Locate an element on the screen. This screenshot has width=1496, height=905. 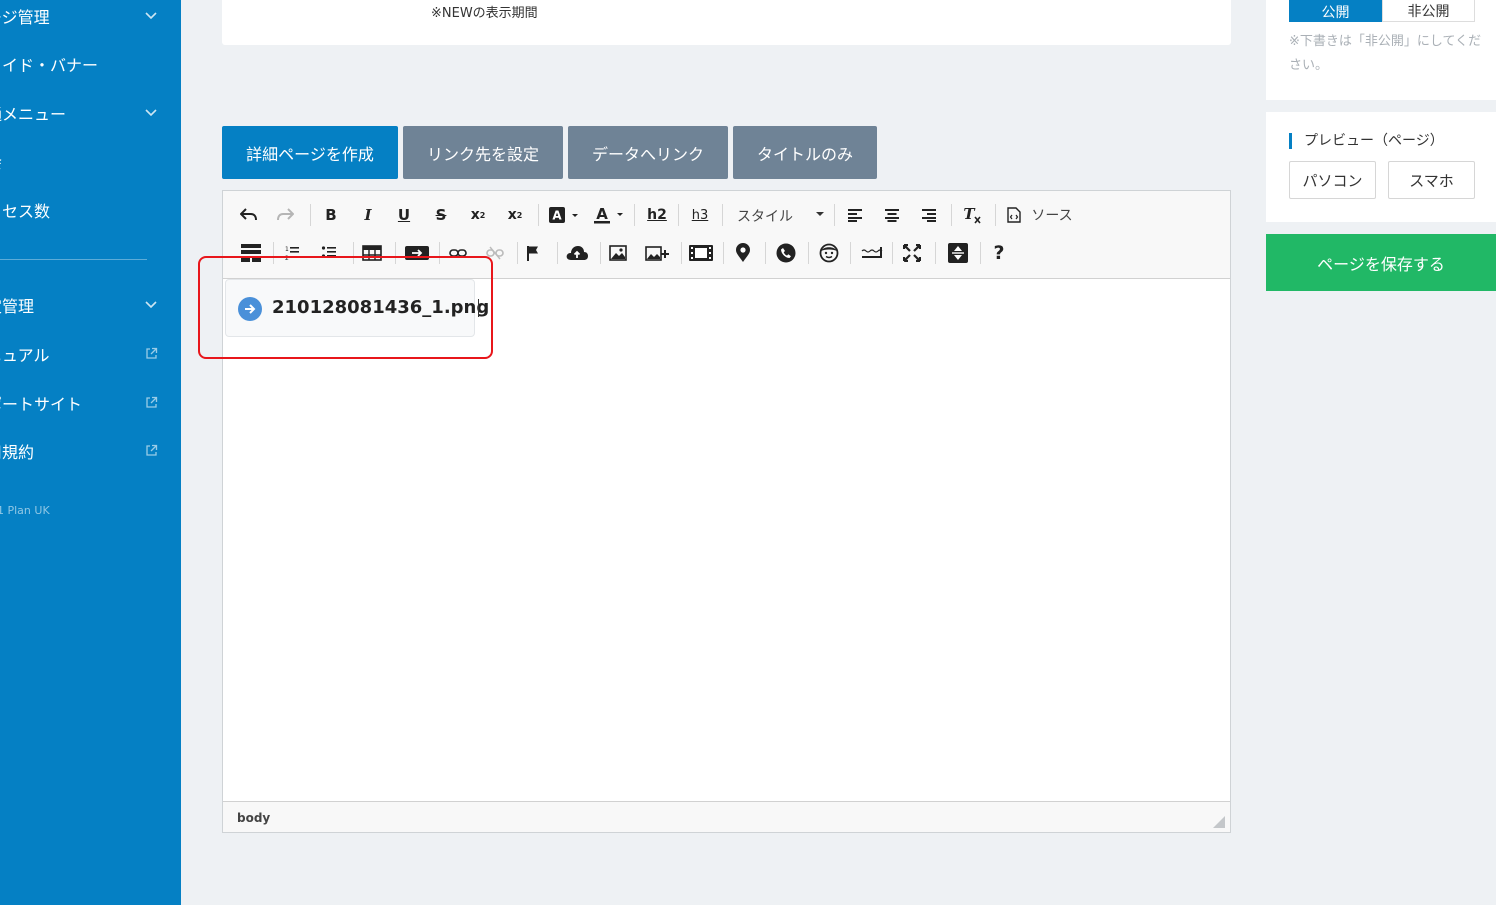
sidebar-item-access-count: クセス数 is located at coordinates (88, 210).